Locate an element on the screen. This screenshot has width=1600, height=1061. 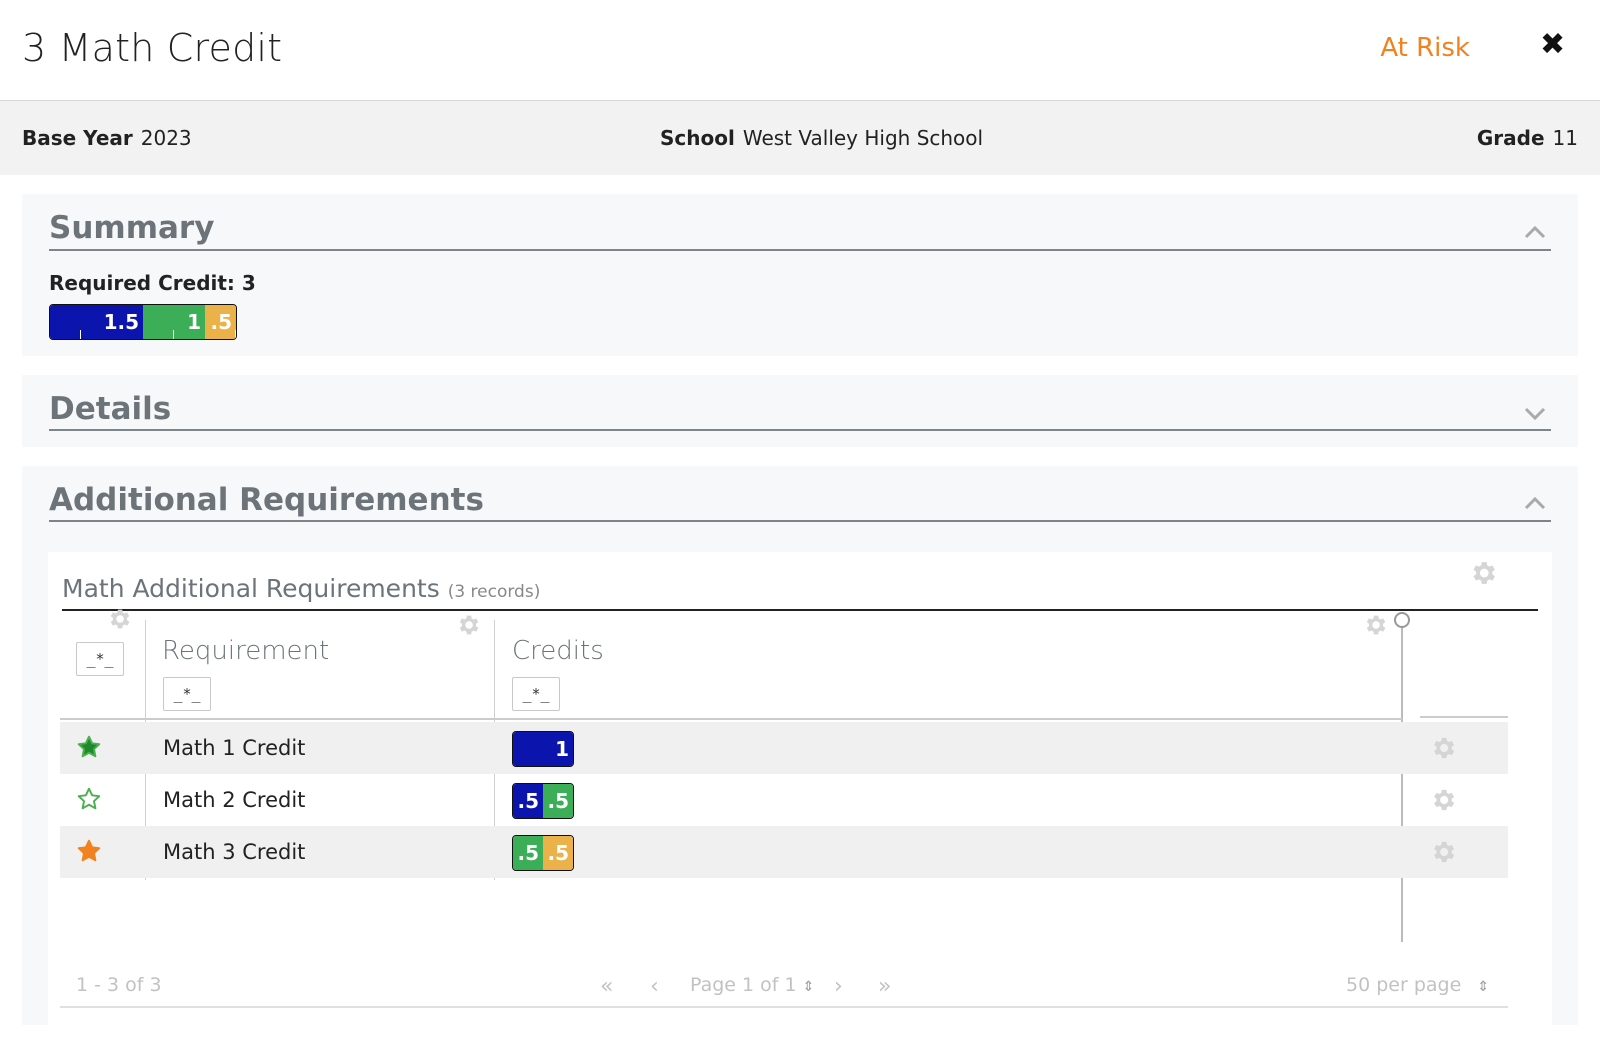
credit-segment-label: 1.5 is located at coordinates (121, 322).